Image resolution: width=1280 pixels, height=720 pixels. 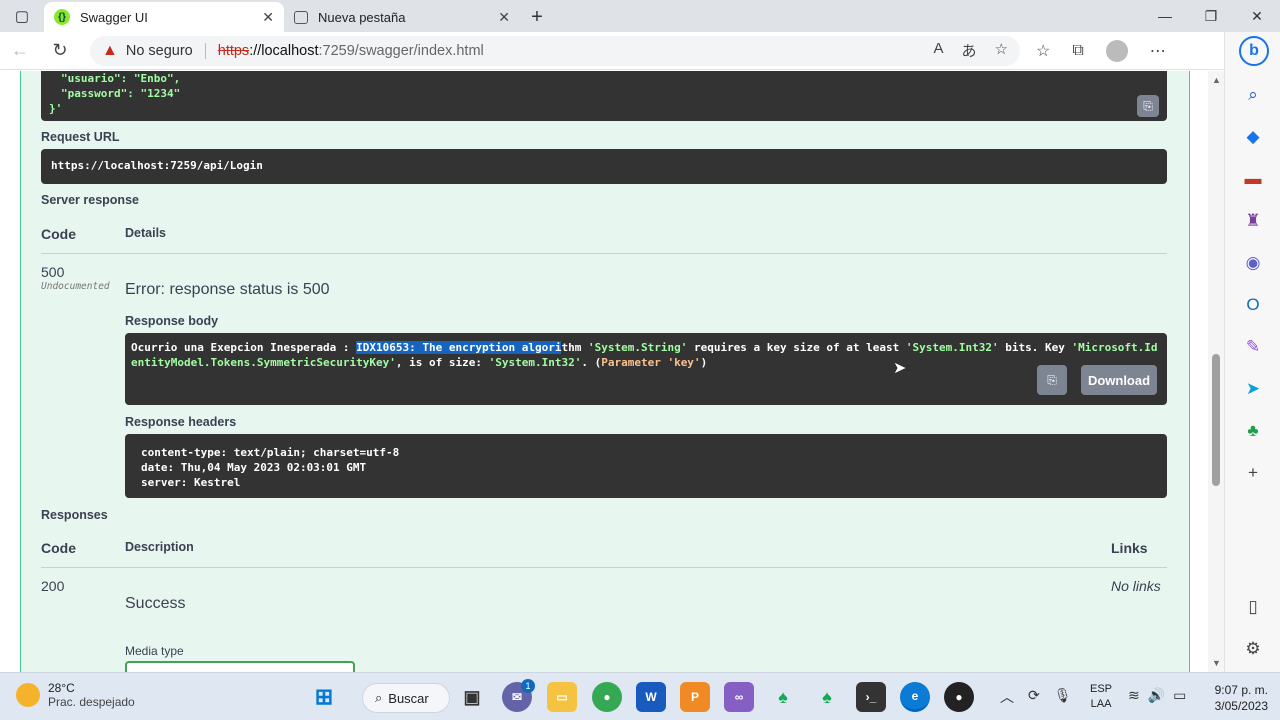 What do you see at coordinates (915, 697) in the screenshot?
I see `edge-icon: e` at bounding box center [915, 697].